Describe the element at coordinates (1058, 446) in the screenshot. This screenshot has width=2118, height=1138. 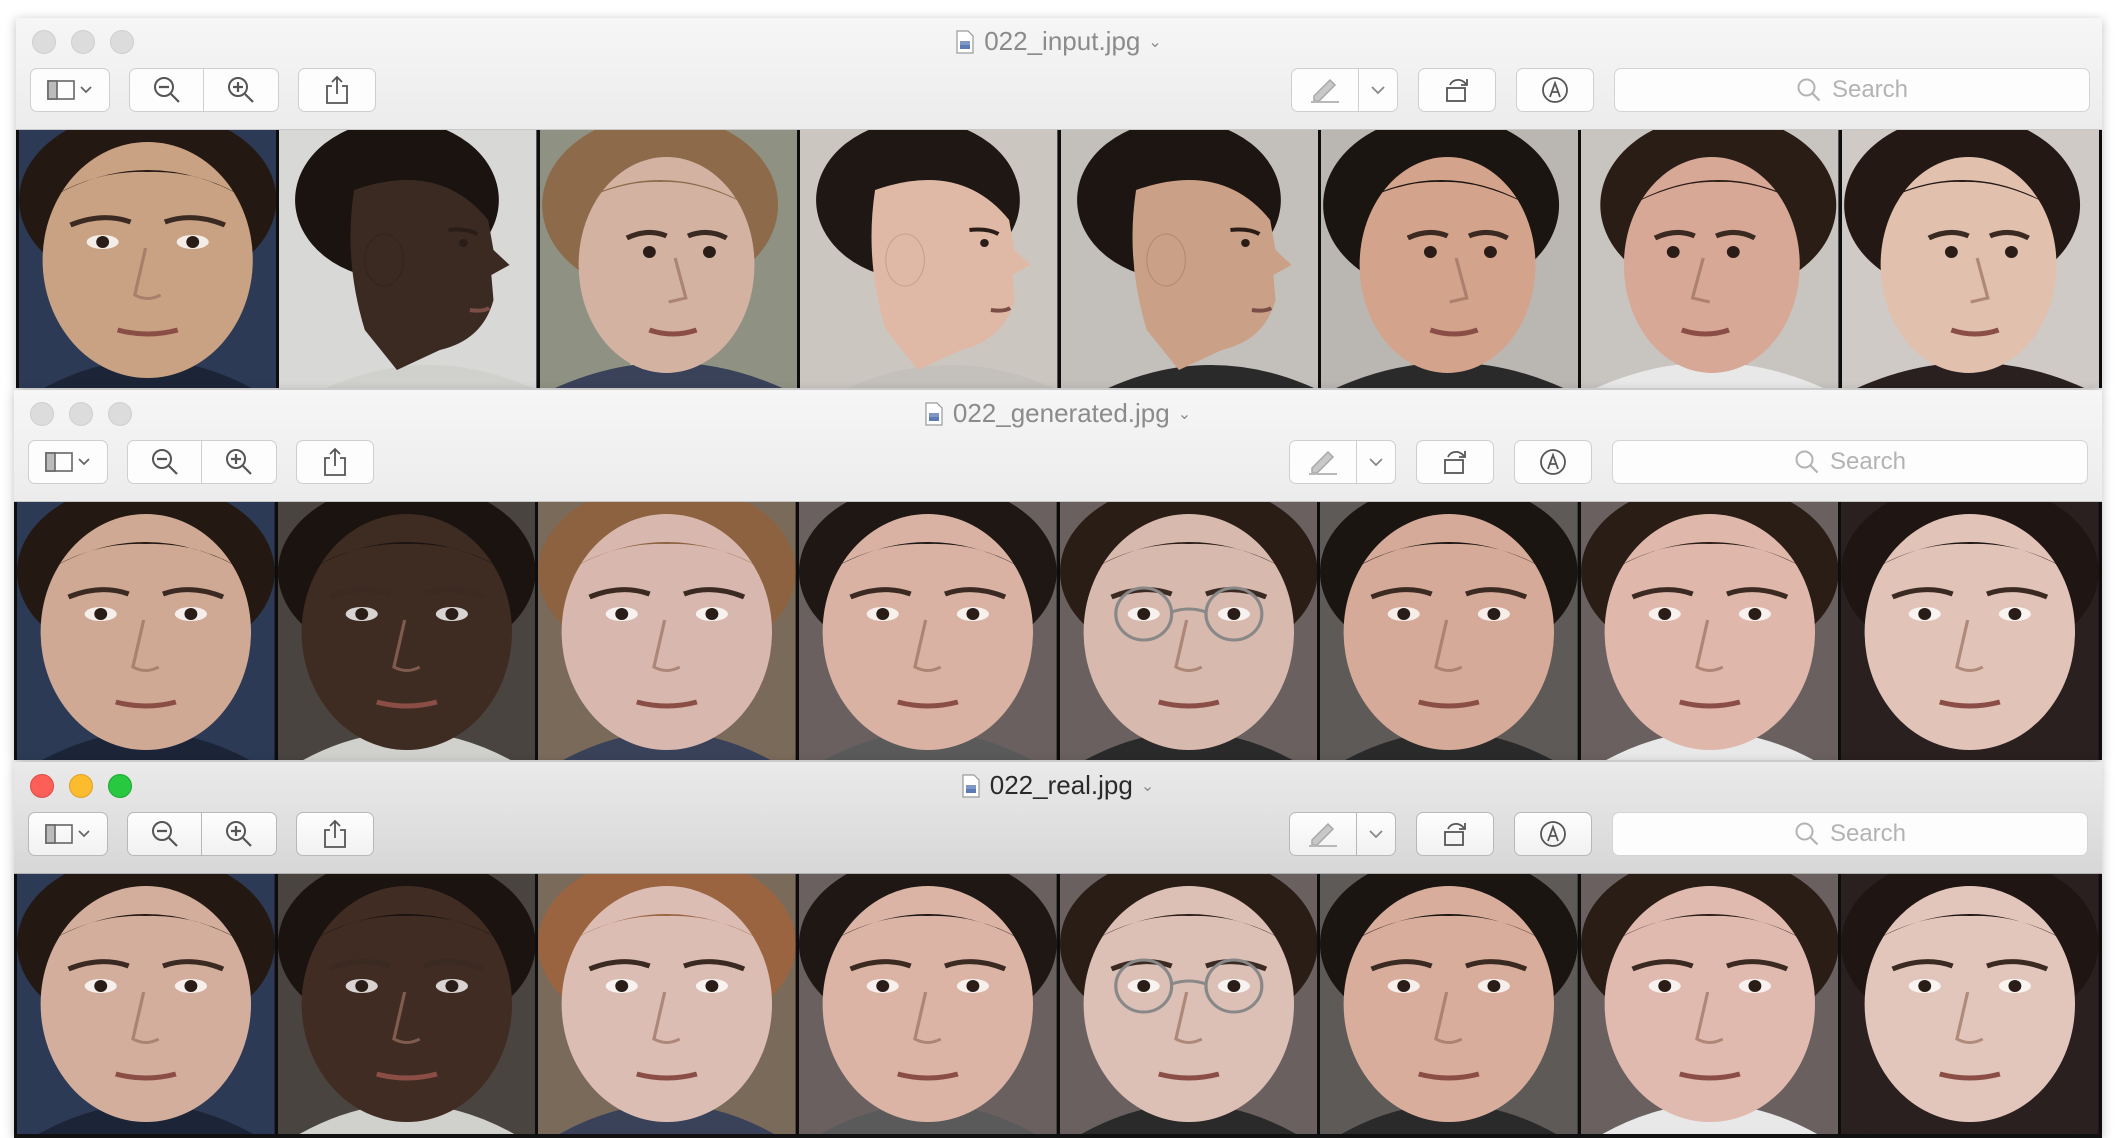
I see `window-titlebar: 022_generated.jpg ⌄ Search` at that location.